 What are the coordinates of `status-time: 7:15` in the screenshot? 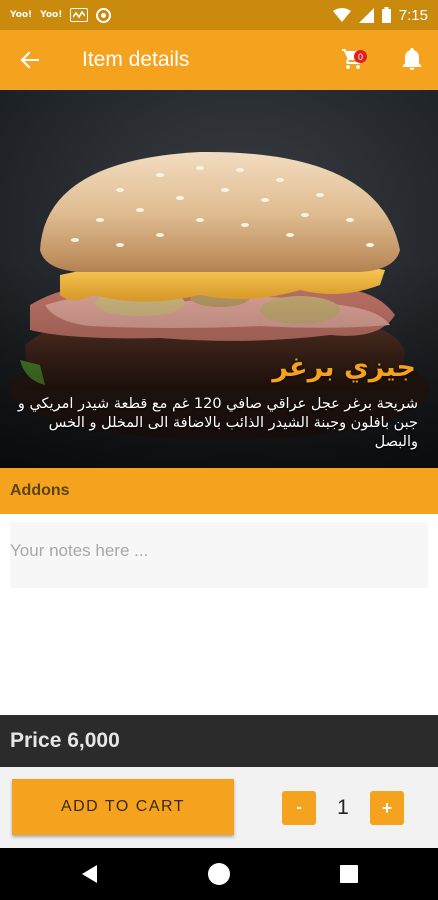 It's located at (413, 15).